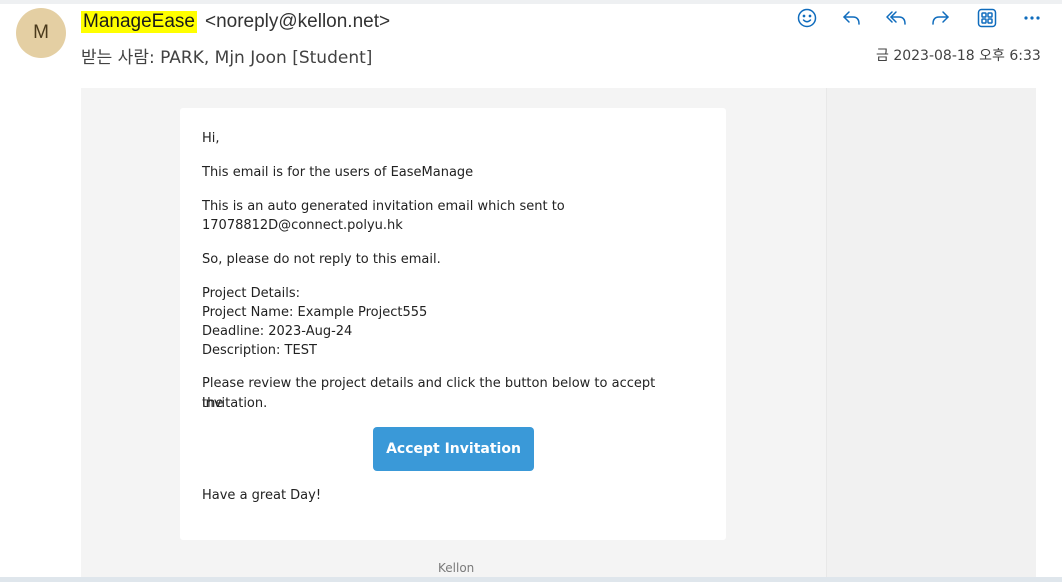 The width and height of the screenshot is (1062, 582). I want to click on more-icon, so click(1032, 18).